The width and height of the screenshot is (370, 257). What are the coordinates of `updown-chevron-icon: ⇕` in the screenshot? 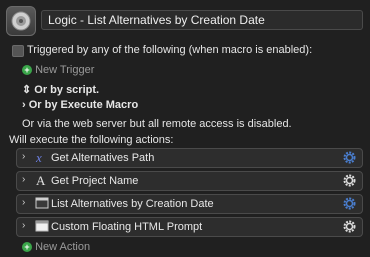 It's located at (27, 90).